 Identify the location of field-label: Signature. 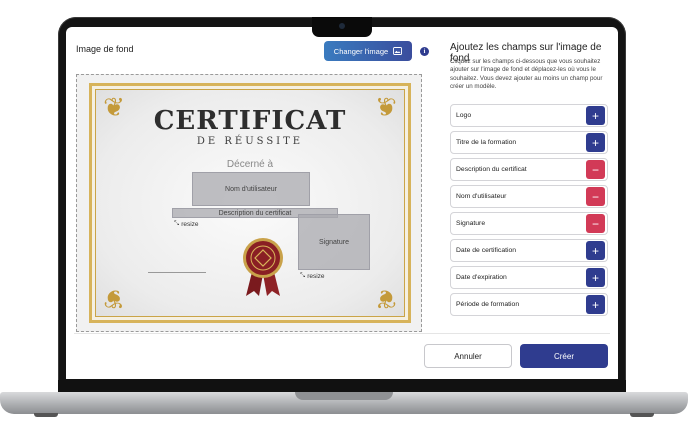
(471, 223).